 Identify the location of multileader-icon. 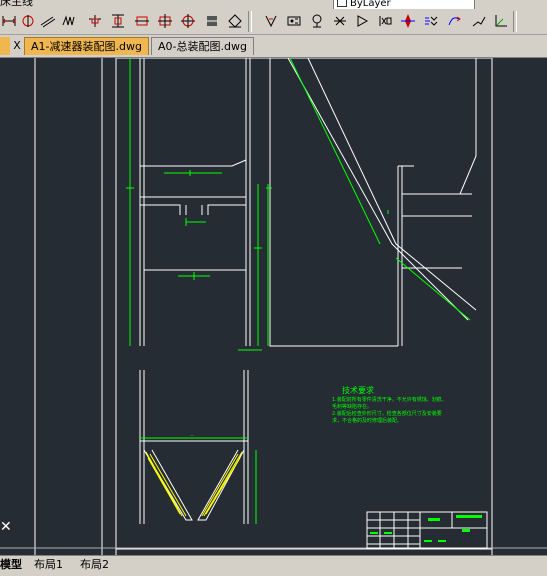
(455, 21).